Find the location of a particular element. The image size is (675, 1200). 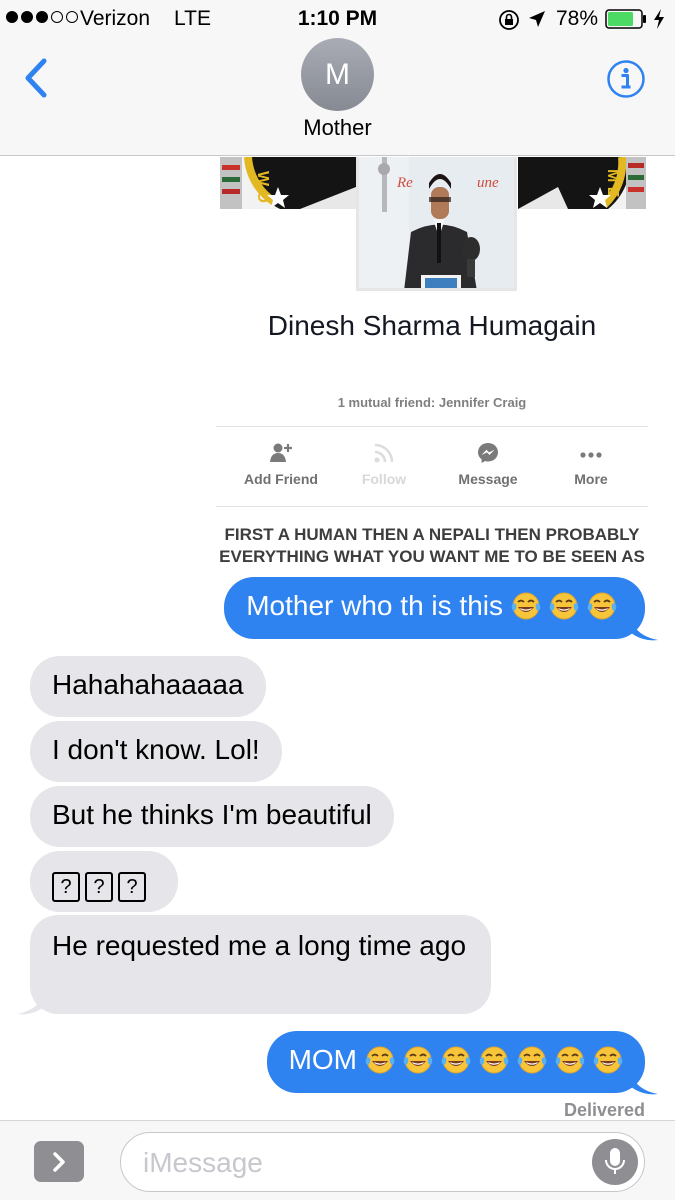

add-friend-label: Add Friend is located at coordinates (281, 479).